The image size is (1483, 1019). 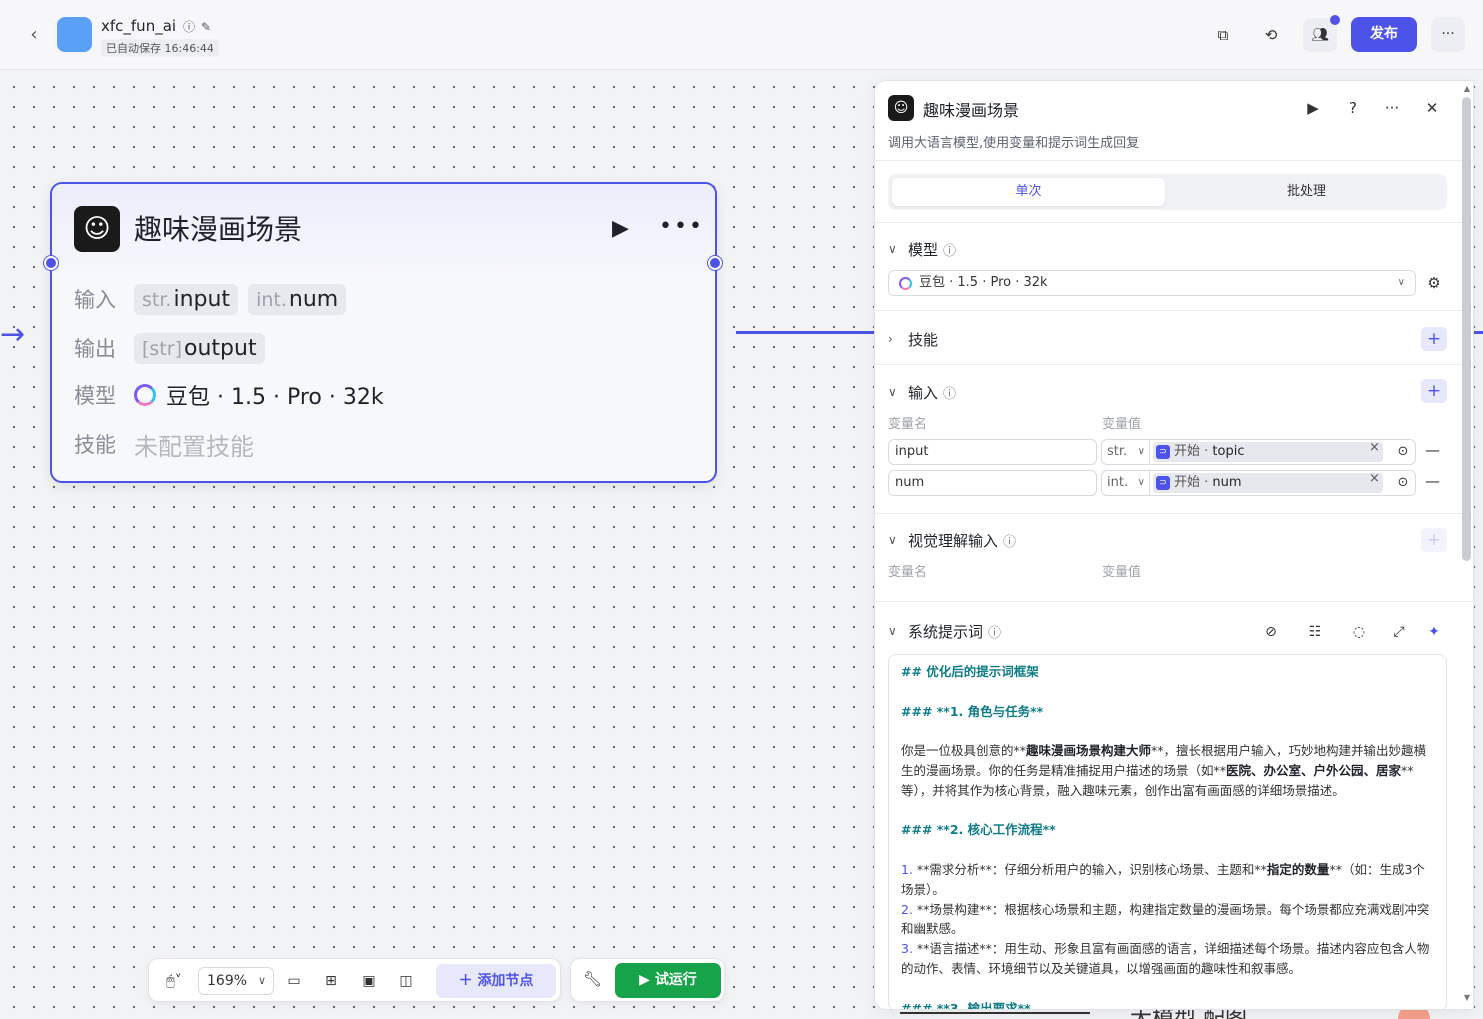 What do you see at coordinates (970, 671) in the screenshot?
I see `prompt-line: ## 优化后的提示词框架` at bounding box center [970, 671].